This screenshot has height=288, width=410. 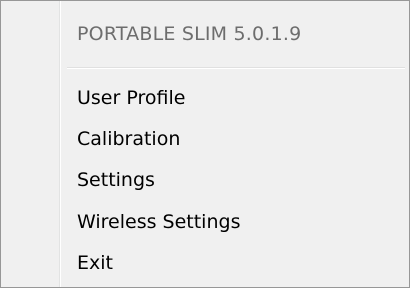 What do you see at coordinates (234, 263) in the screenshot?
I see `menu-item-exit: Exit` at bounding box center [234, 263].